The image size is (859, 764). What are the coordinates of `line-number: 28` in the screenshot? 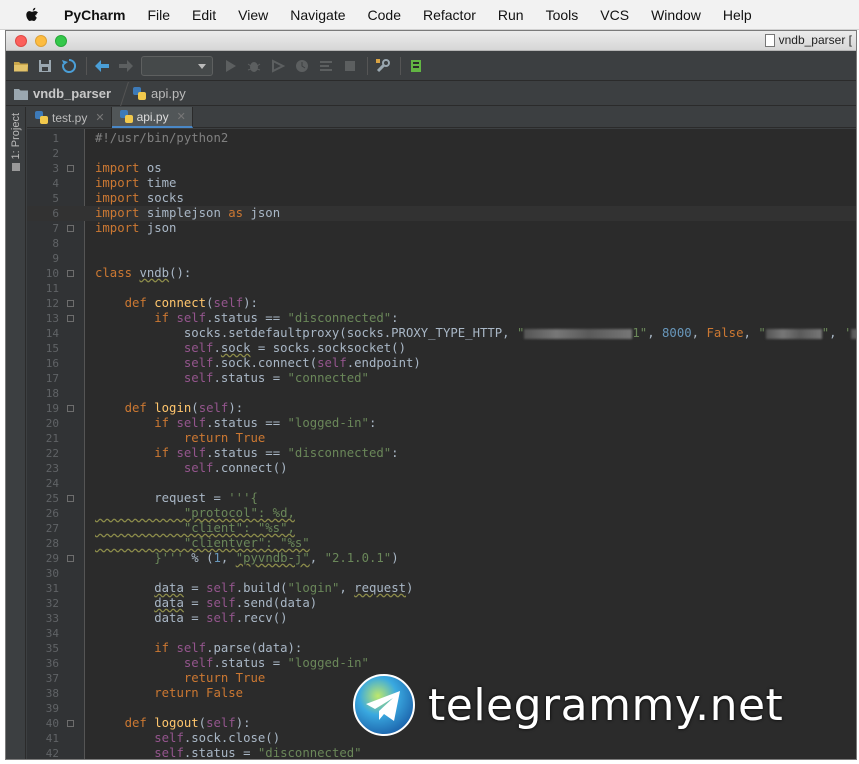 It's located at (52, 543).